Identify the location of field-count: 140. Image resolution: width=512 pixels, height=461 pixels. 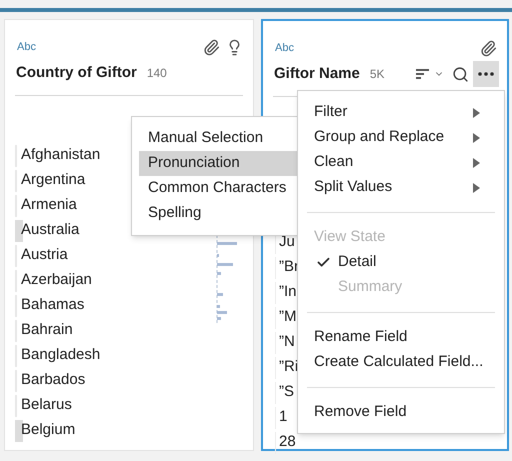
(156, 73).